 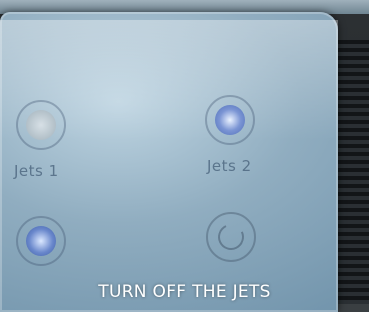 I want to click on power-ring, so click(x=231, y=237).